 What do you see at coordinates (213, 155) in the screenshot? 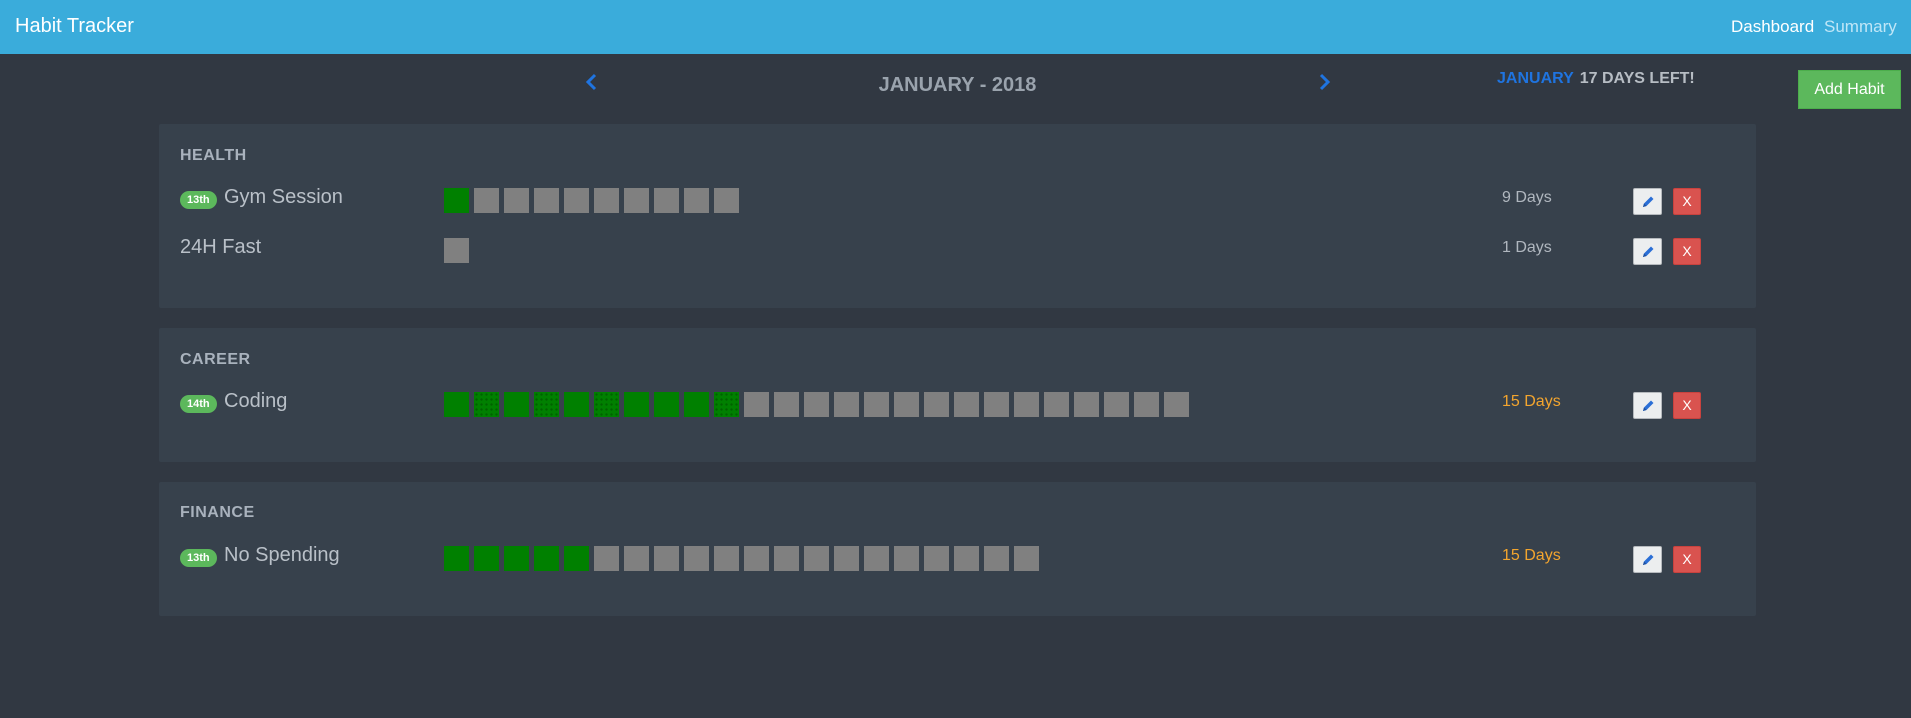
I see `category-title: HEALTH` at bounding box center [213, 155].